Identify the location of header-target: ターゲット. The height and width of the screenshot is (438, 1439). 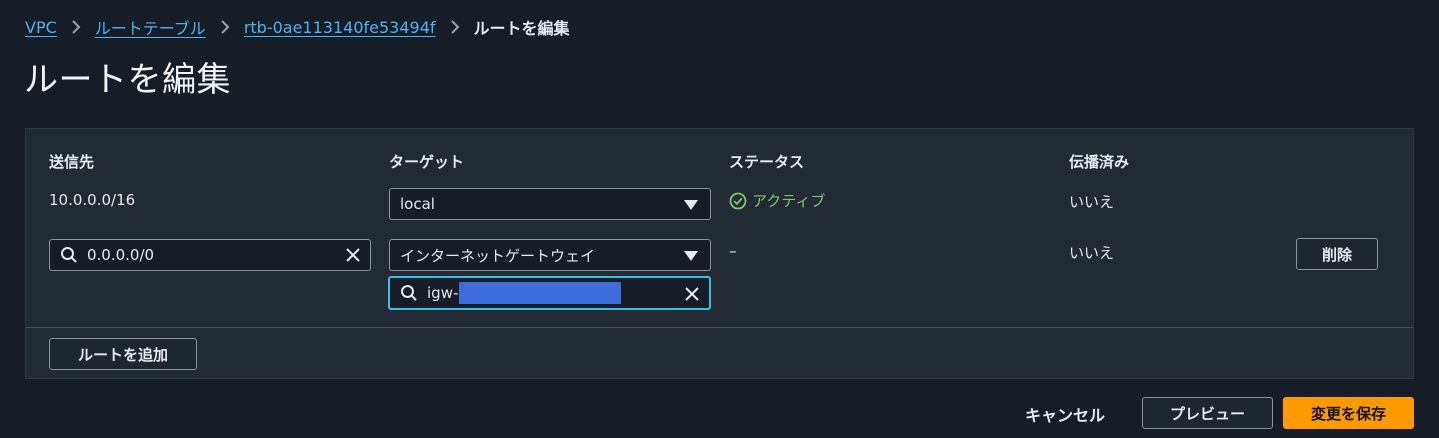
(427, 162).